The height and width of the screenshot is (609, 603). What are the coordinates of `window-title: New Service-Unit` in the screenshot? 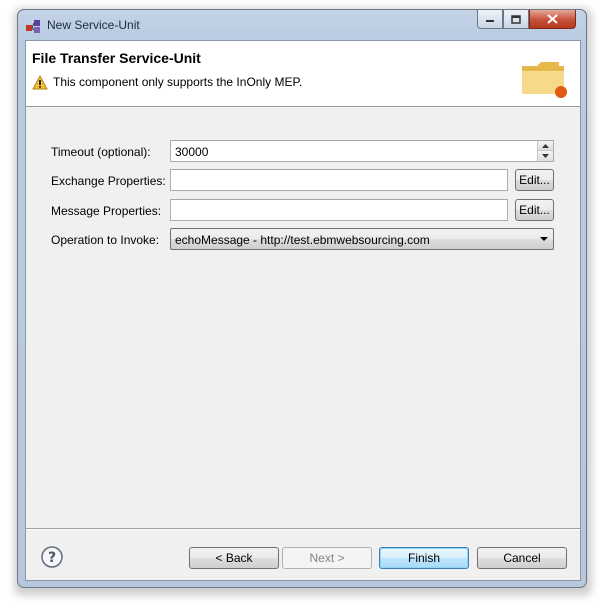 It's located at (93, 25).